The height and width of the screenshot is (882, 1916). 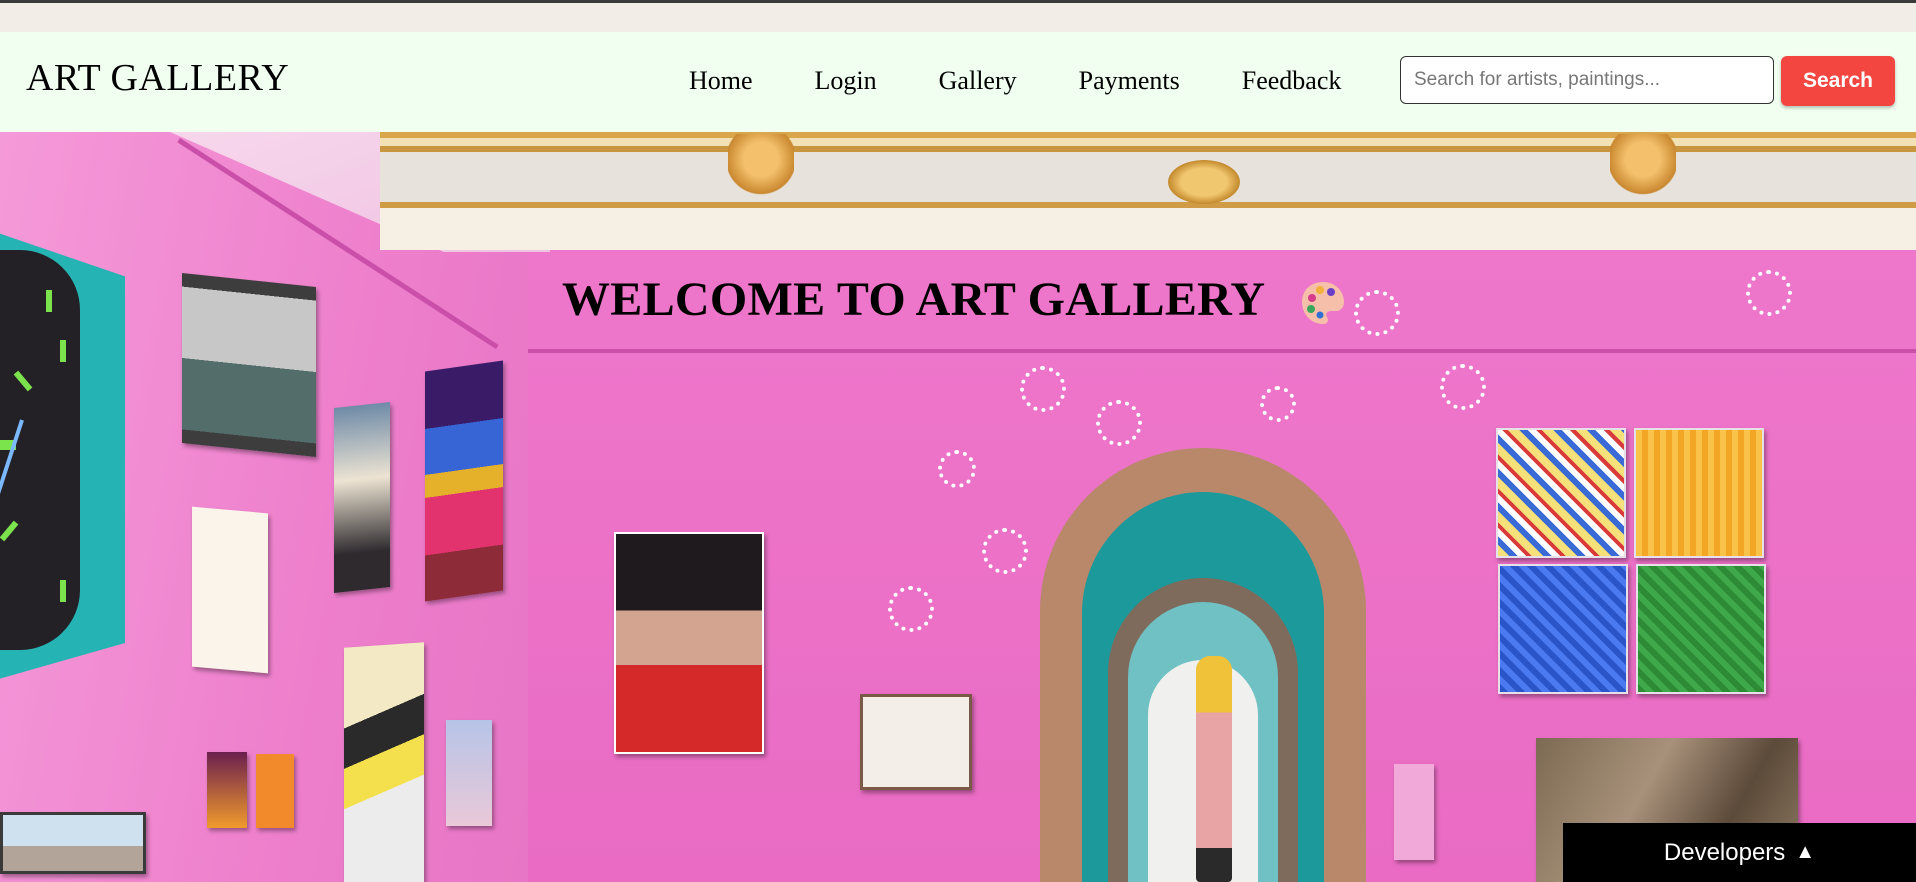 I want to click on clock-face, so click(x=40, y=450).